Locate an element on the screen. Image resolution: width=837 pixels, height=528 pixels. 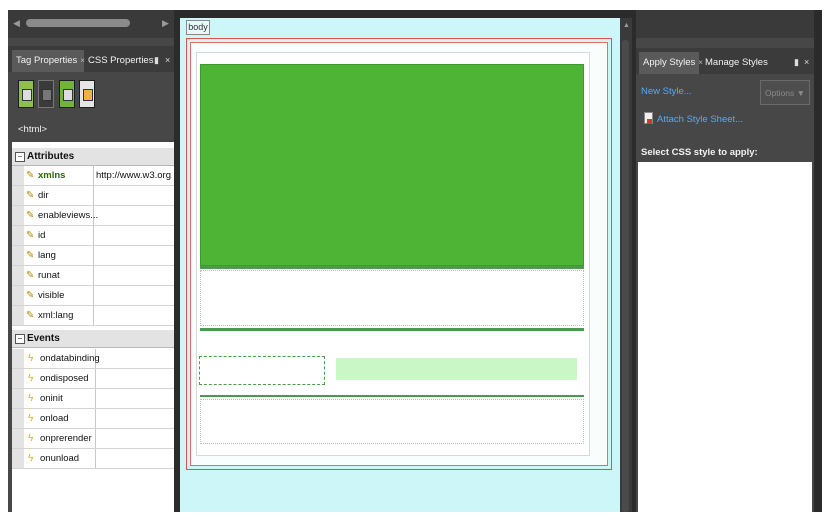
property-row: ✎ id is located at coordinates (93, 236).